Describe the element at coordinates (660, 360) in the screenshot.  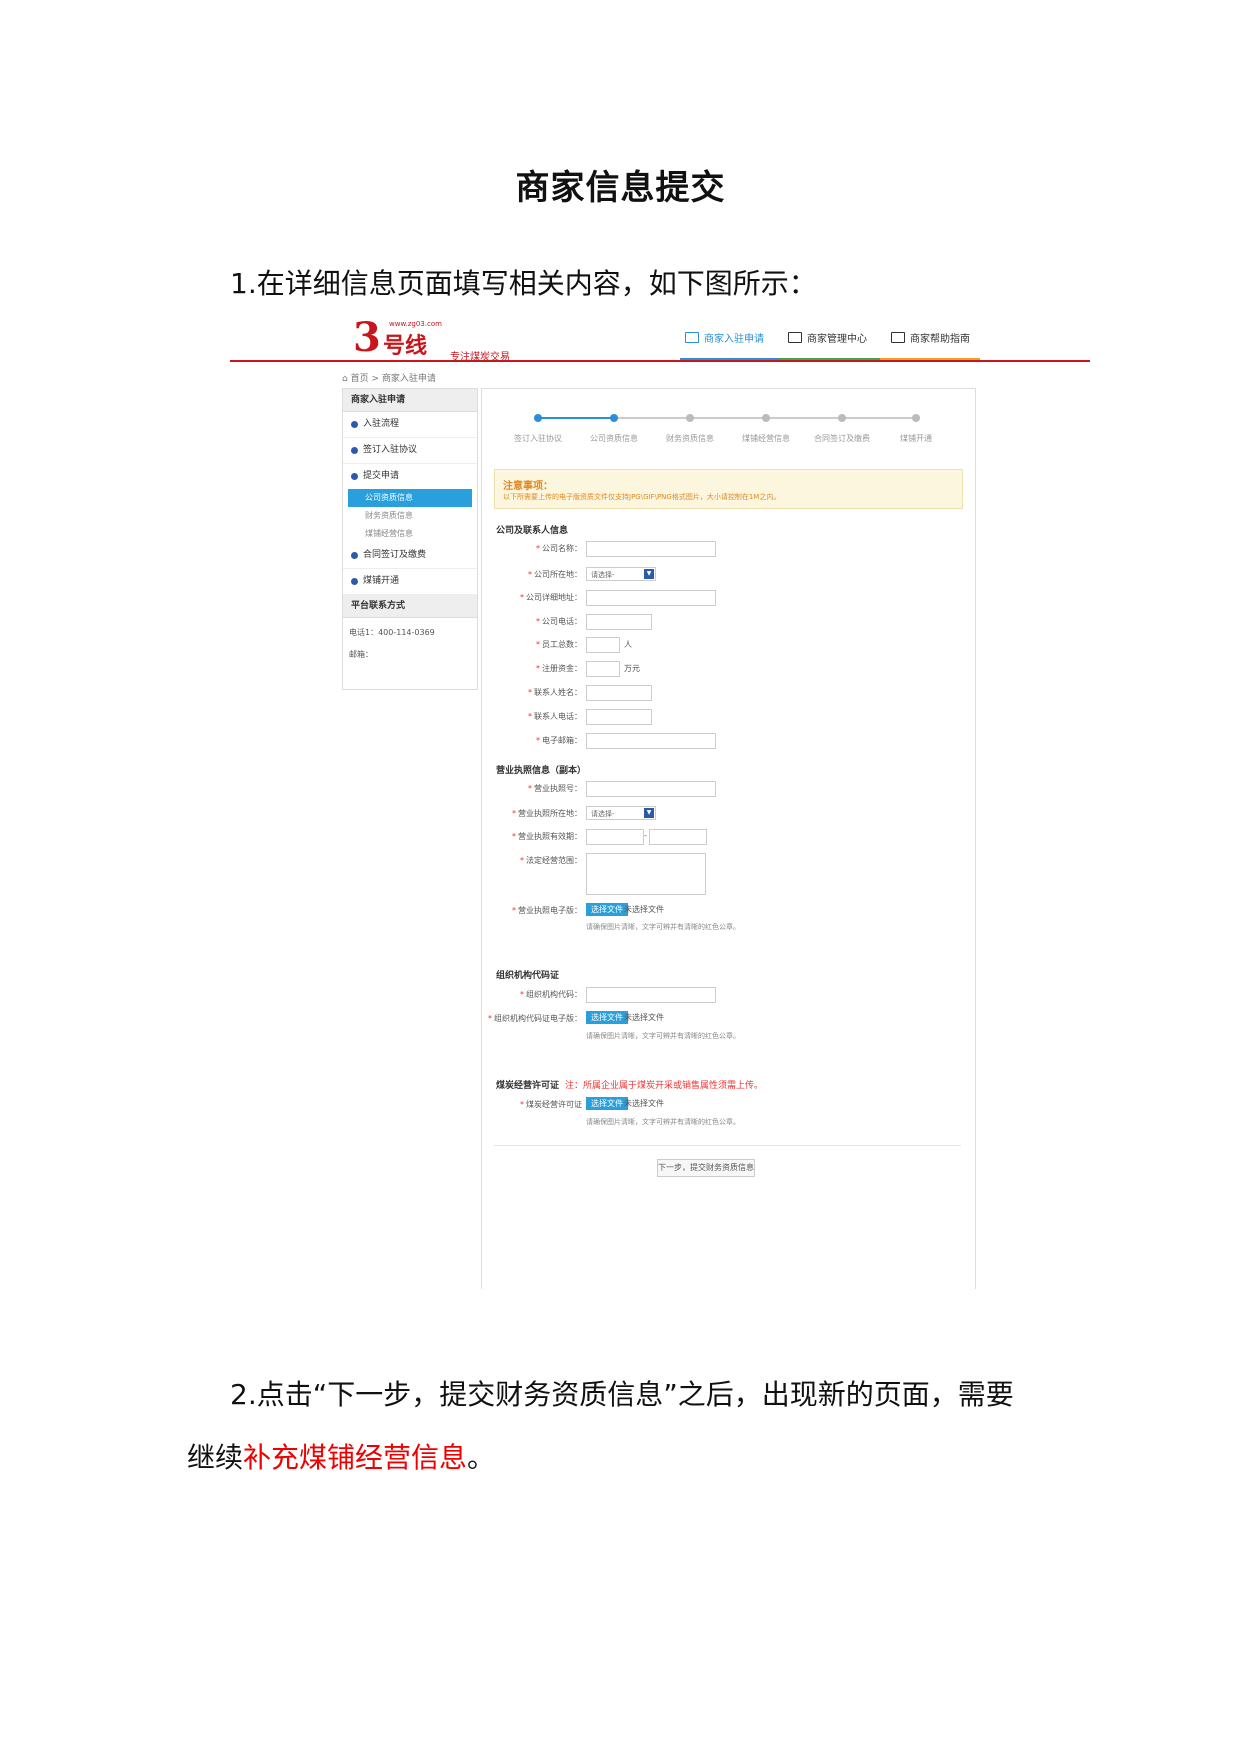
I see `header-divider` at that location.